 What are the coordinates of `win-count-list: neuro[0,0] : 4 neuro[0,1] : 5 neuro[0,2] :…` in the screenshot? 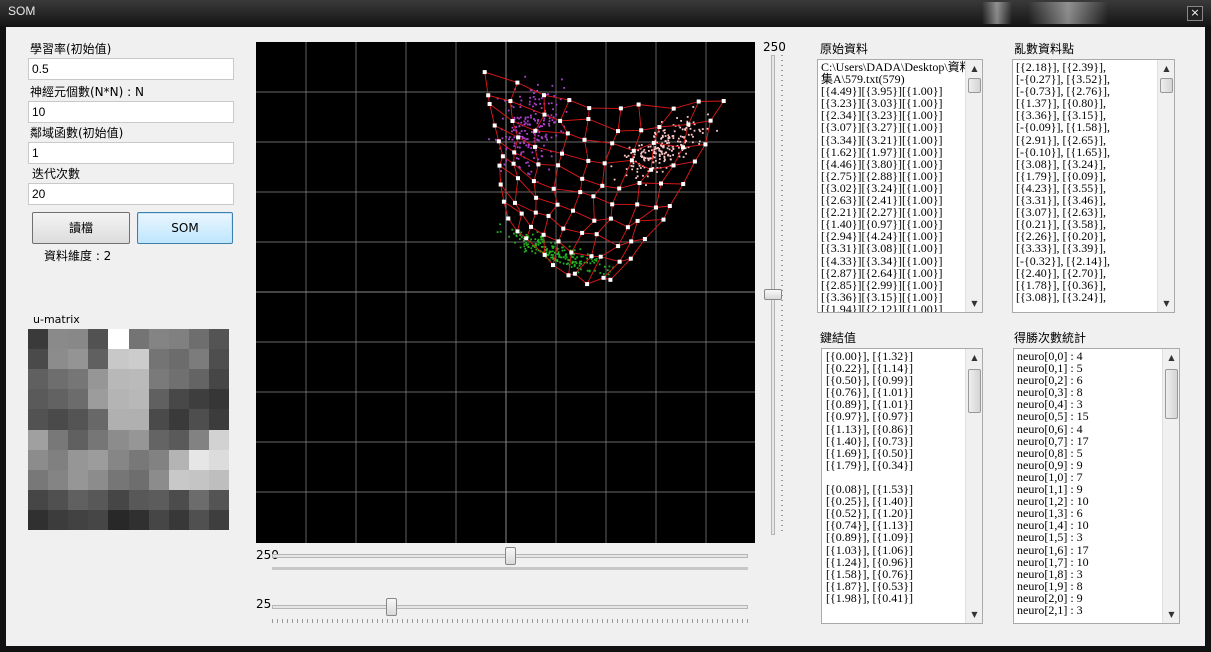 It's located at (1096, 486).